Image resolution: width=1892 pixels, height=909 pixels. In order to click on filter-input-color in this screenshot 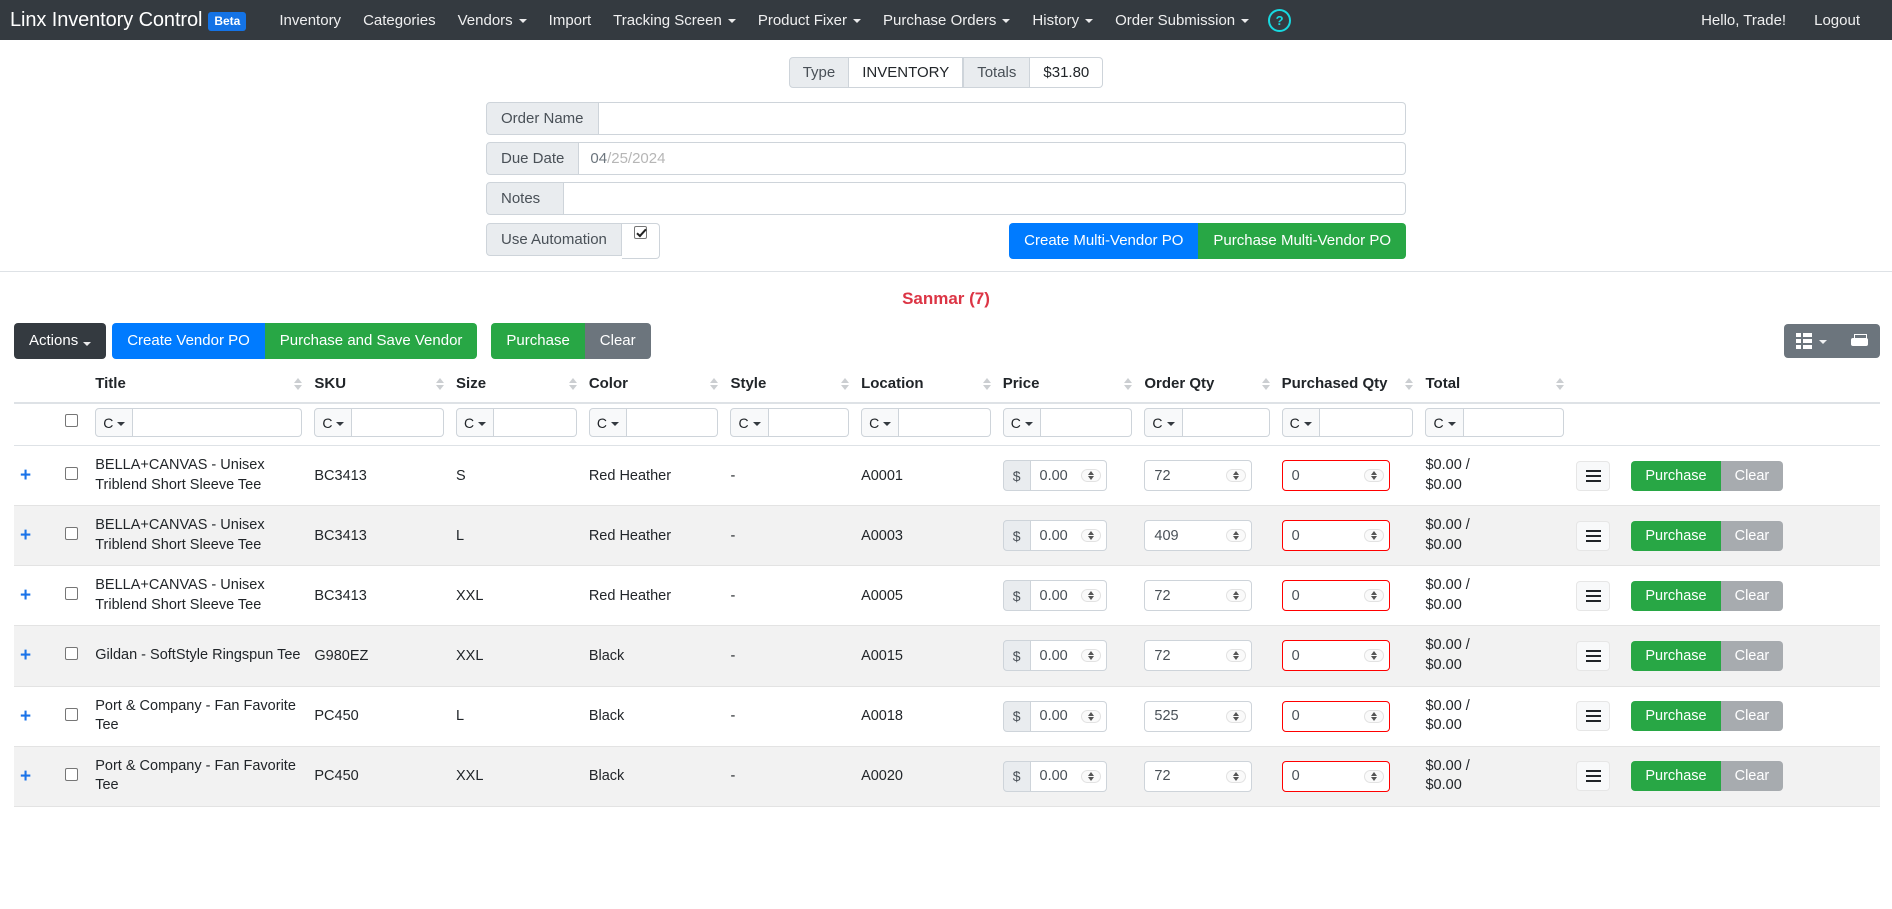, I will do `click(672, 422)`.